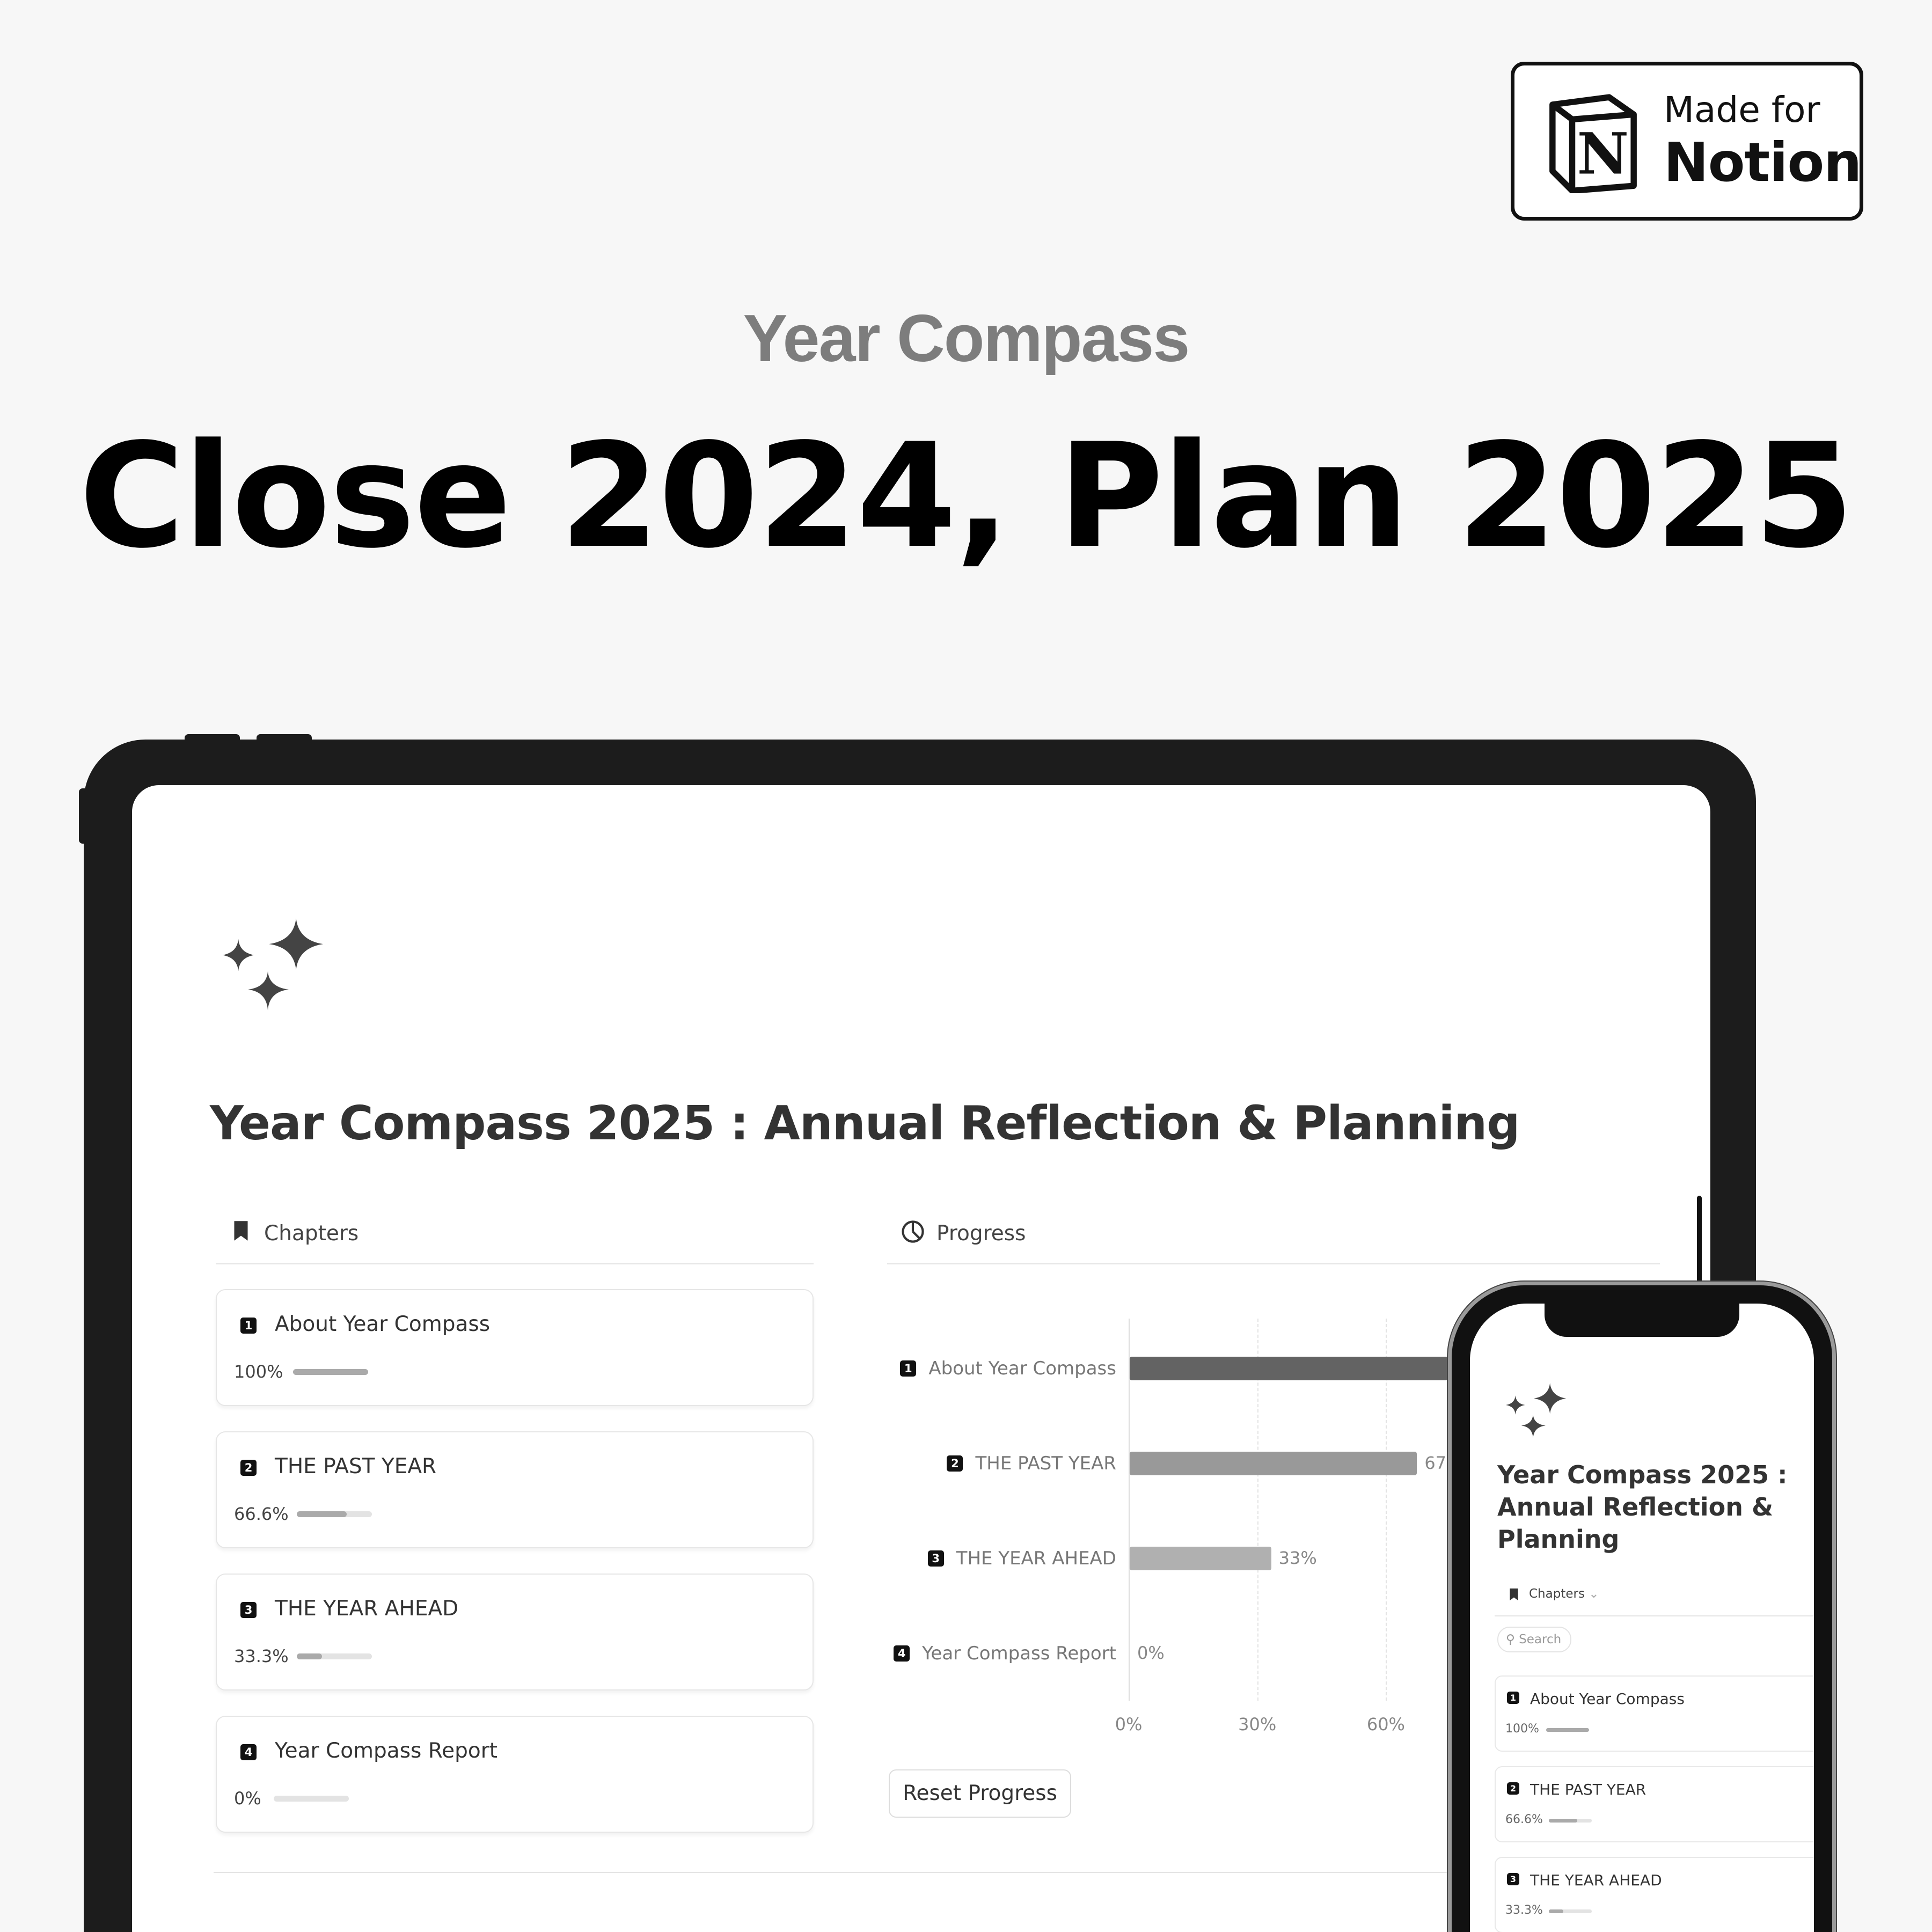 Image resolution: width=1932 pixels, height=1932 pixels. Describe the element at coordinates (1699, 1245) in the screenshot. I see `scrollbar` at that location.